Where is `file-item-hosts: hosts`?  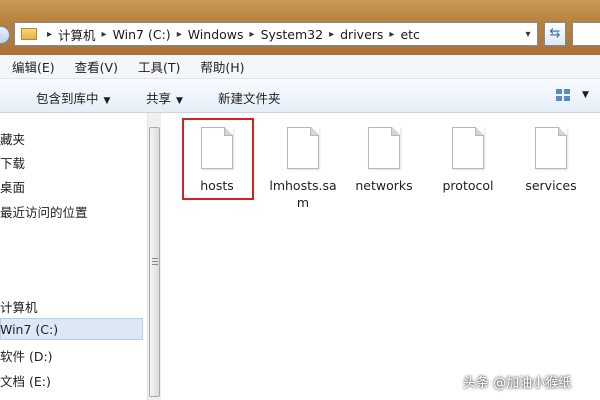
file-item-hosts: hosts is located at coordinates (217, 160).